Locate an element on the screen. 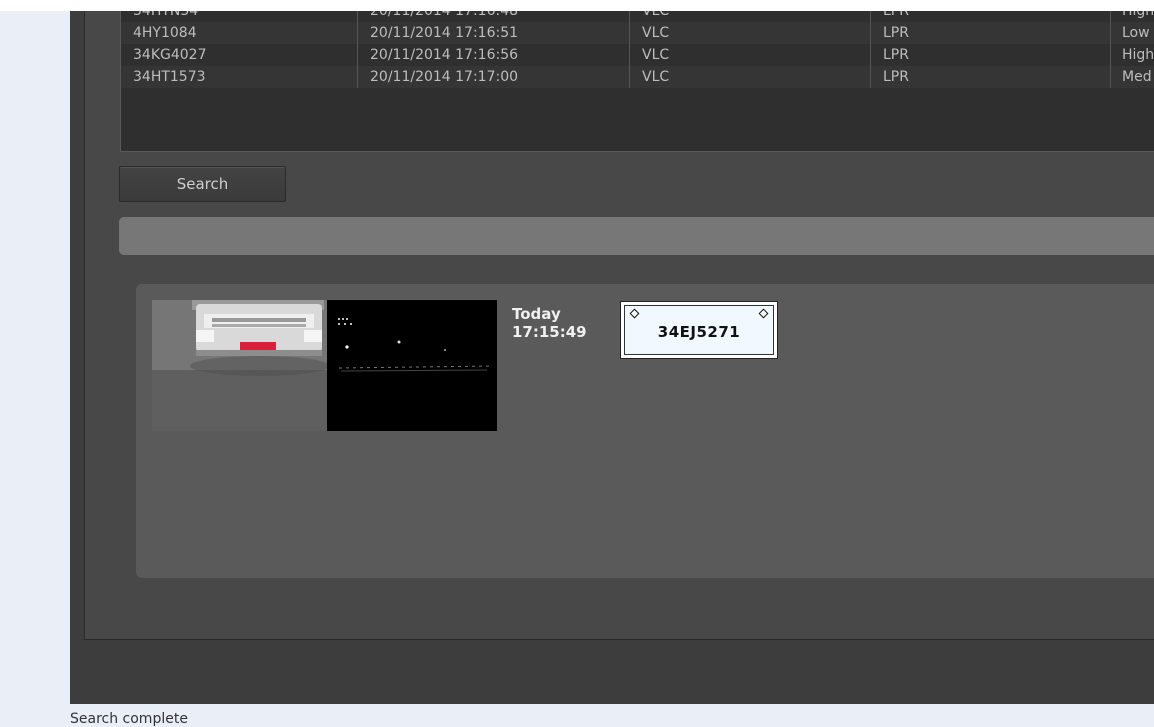  plate-face: 34EJ5271 is located at coordinates (699, 330).